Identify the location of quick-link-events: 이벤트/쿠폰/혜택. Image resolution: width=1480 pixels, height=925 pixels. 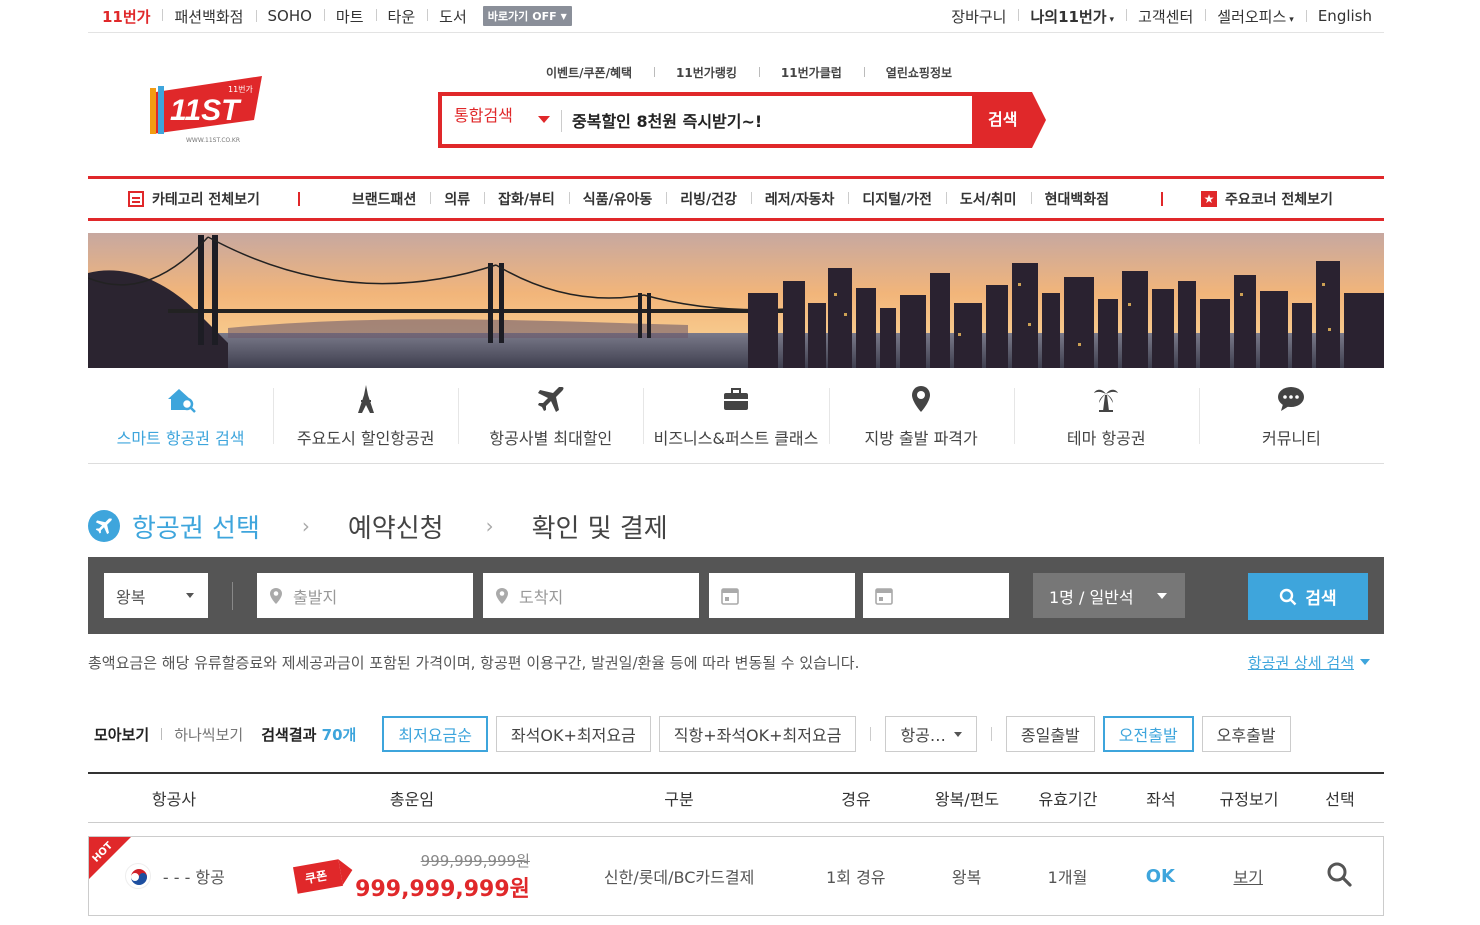
(589, 72).